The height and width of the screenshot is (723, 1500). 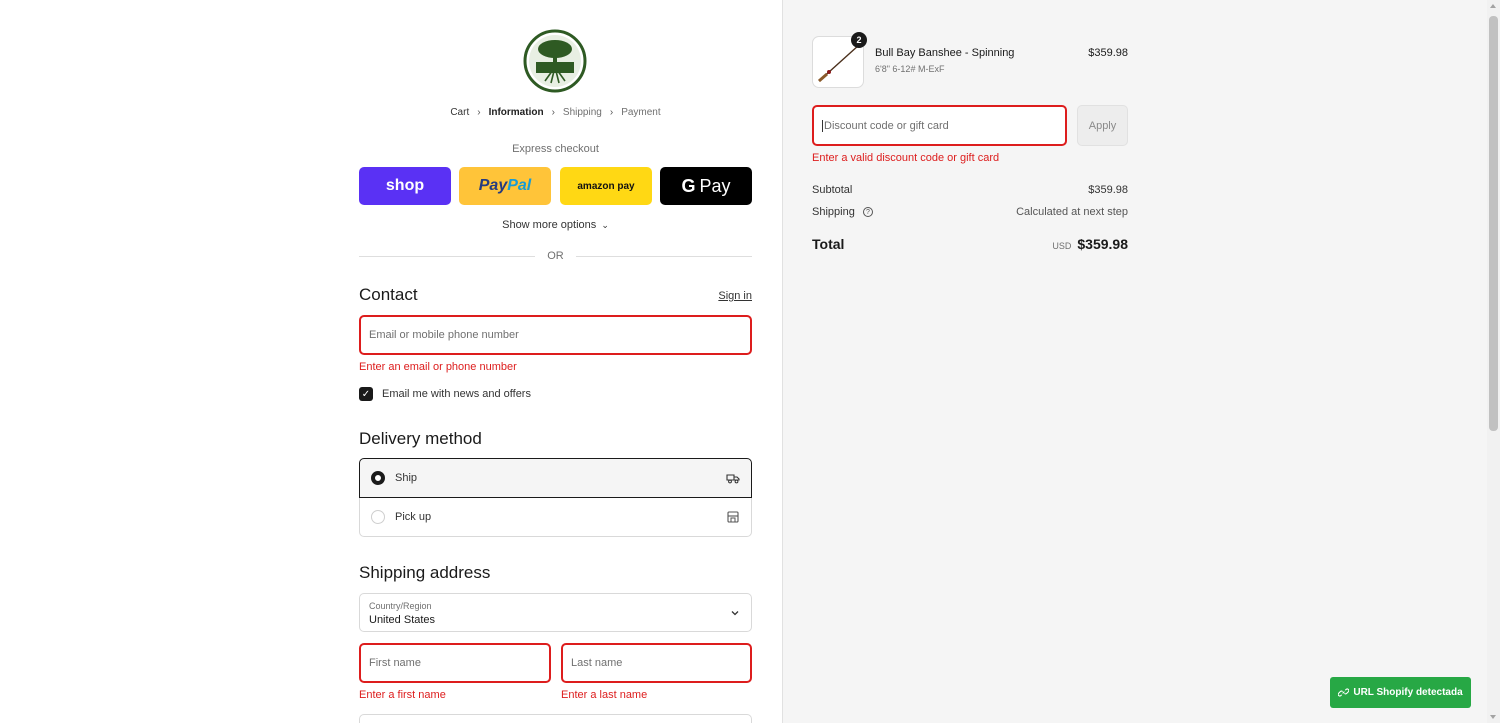 I want to click on scroll-down-arrow-icon, so click(x=1493, y=717).